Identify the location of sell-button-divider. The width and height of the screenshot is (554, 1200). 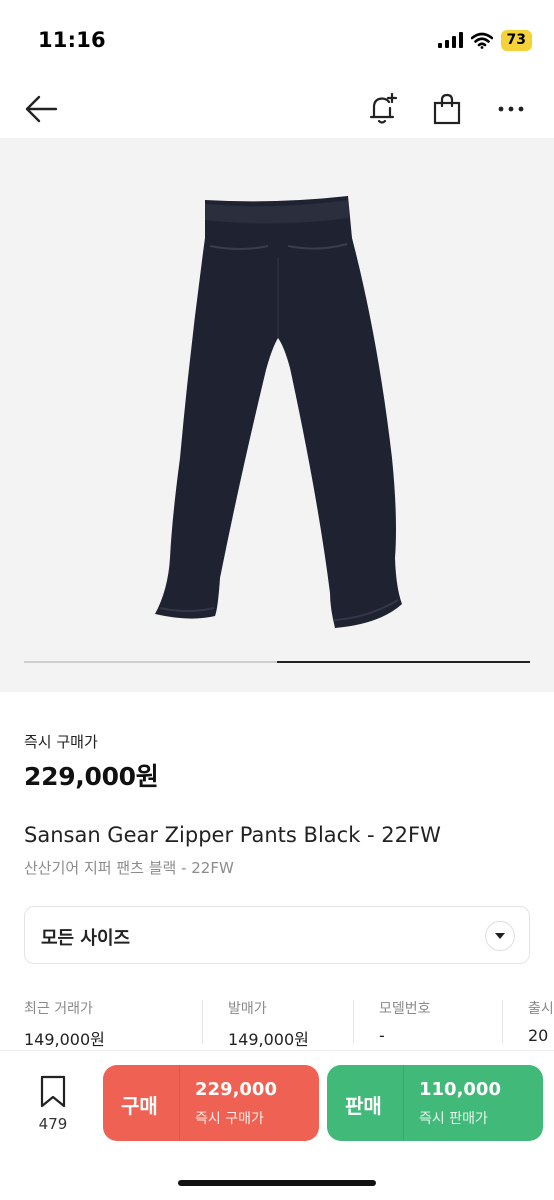
(403, 1103).